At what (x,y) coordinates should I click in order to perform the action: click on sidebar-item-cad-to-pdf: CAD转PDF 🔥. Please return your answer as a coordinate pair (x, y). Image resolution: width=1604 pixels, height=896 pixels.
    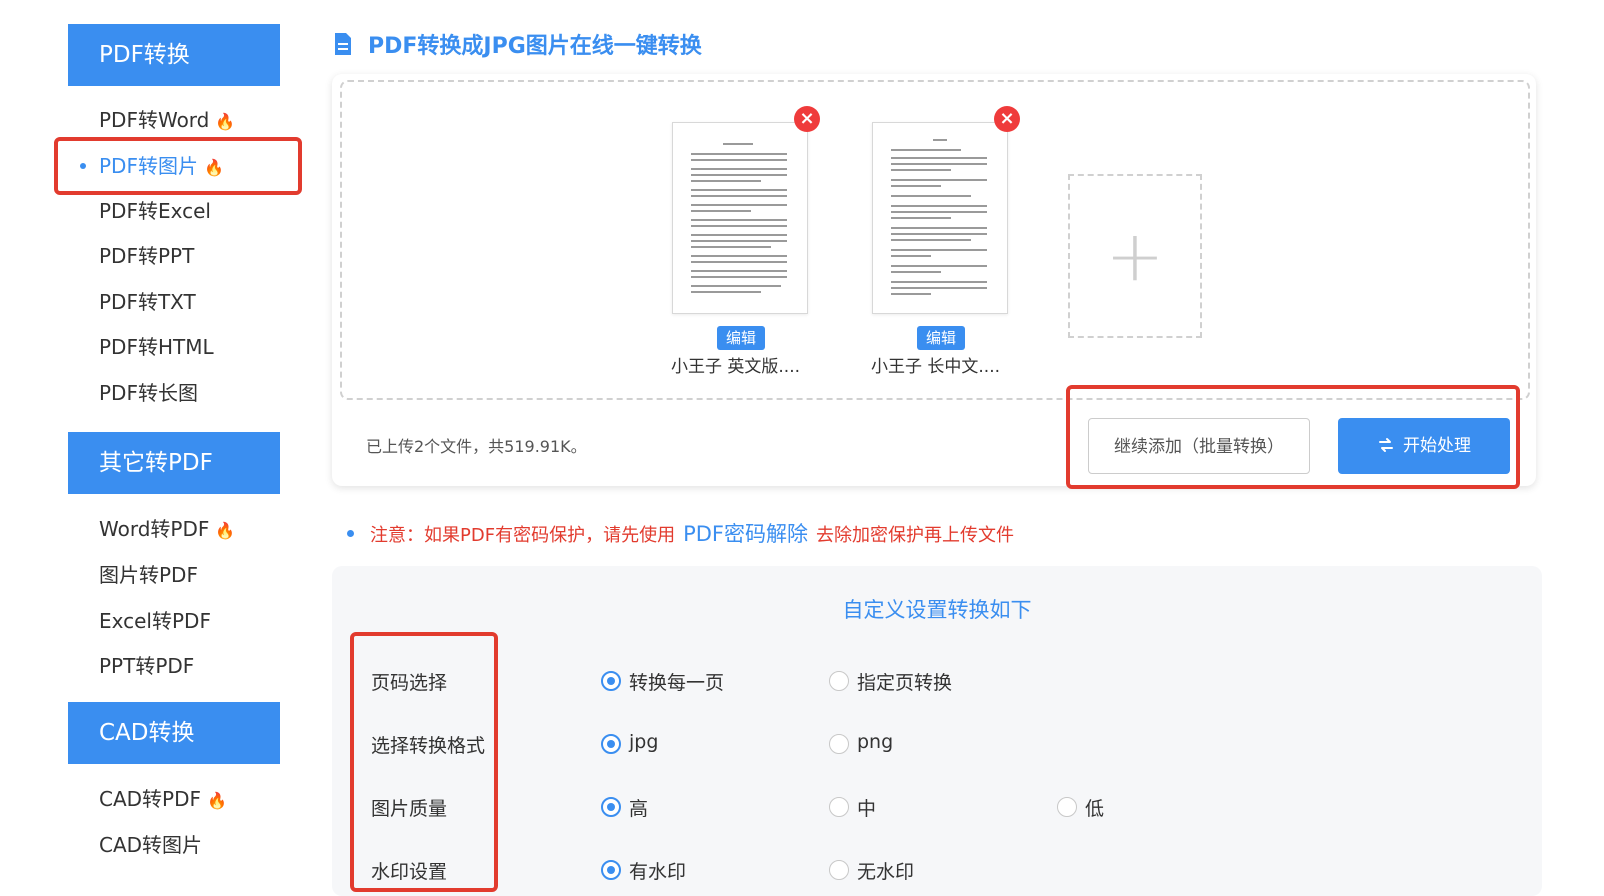
    Looking at the image, I should click on (163, 799).